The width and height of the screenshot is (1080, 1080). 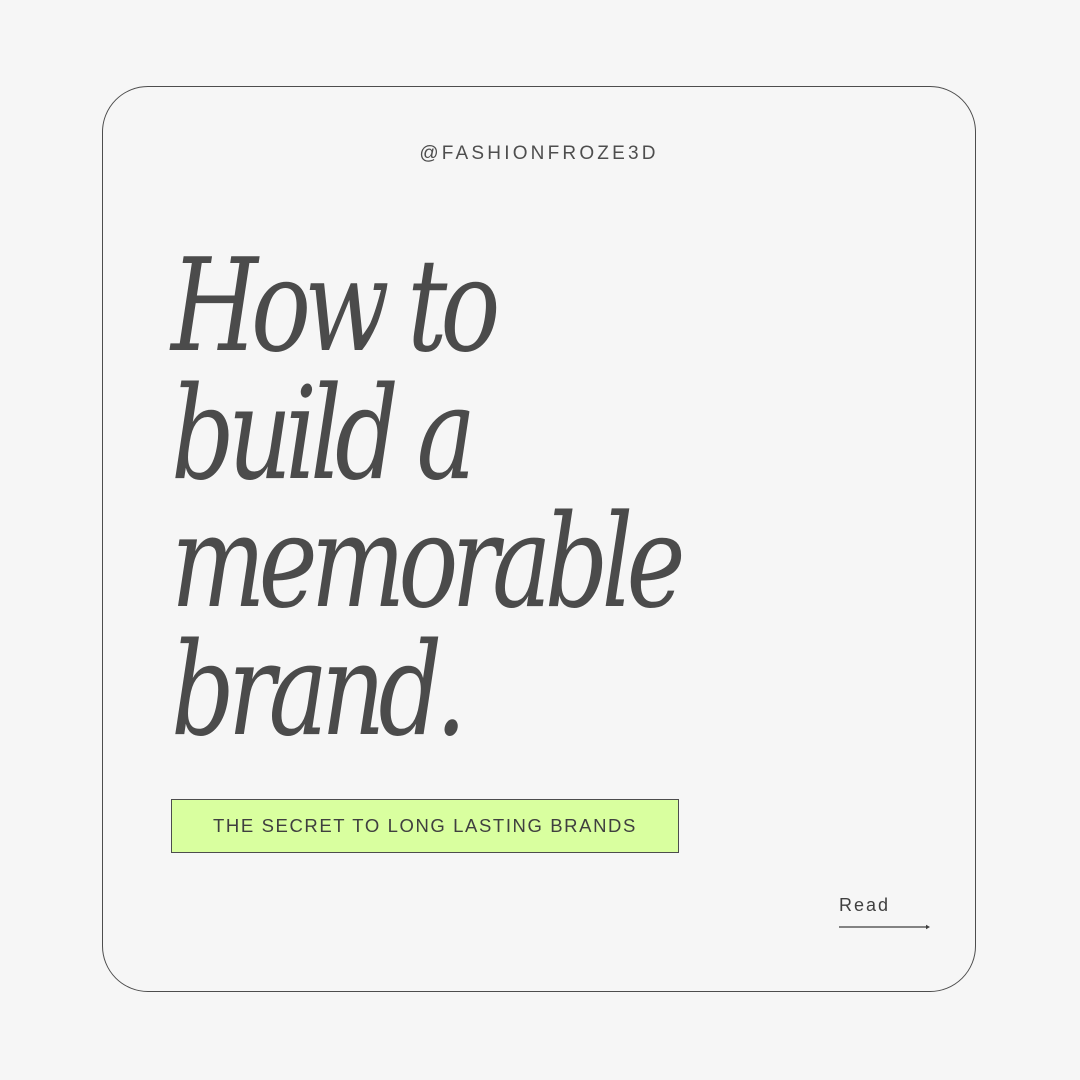 What do you see at coordinates (425, 826) in the screenshot?
I see `tagline-badge: THE SECRET TO LONG LASTING BRANDS` at bounding box center [425, 826].